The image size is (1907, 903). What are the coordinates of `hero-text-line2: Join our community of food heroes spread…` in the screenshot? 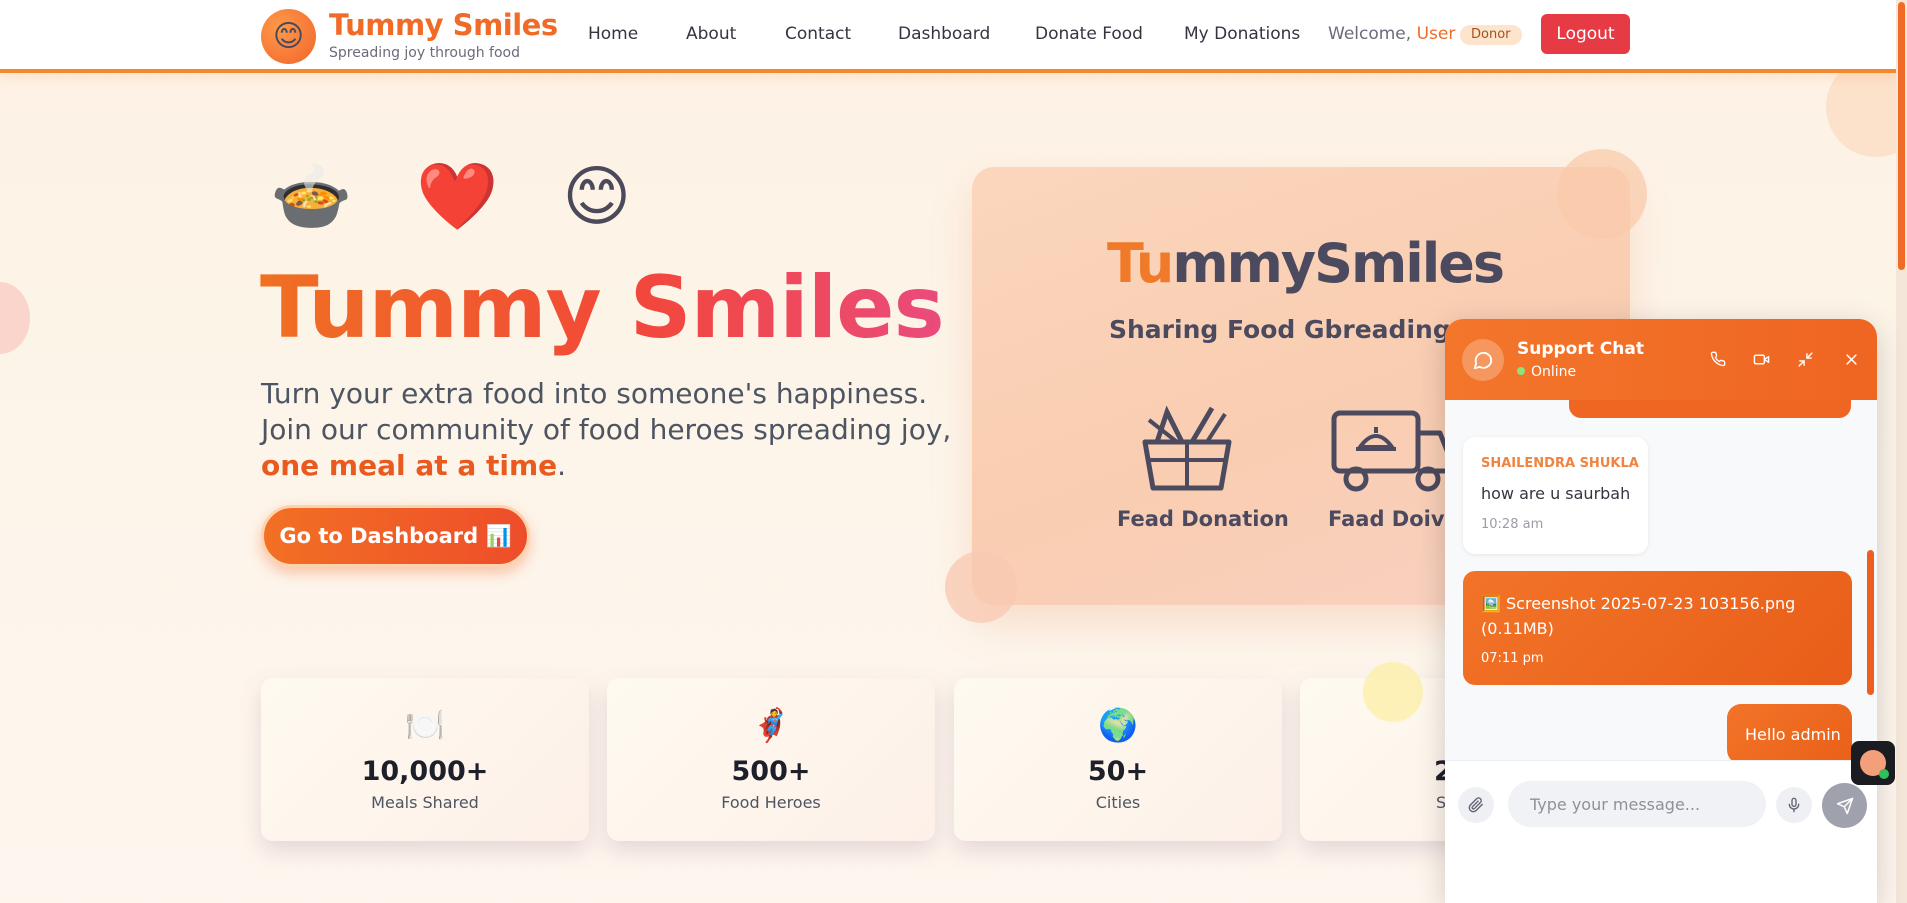 It's located at (606, 429).